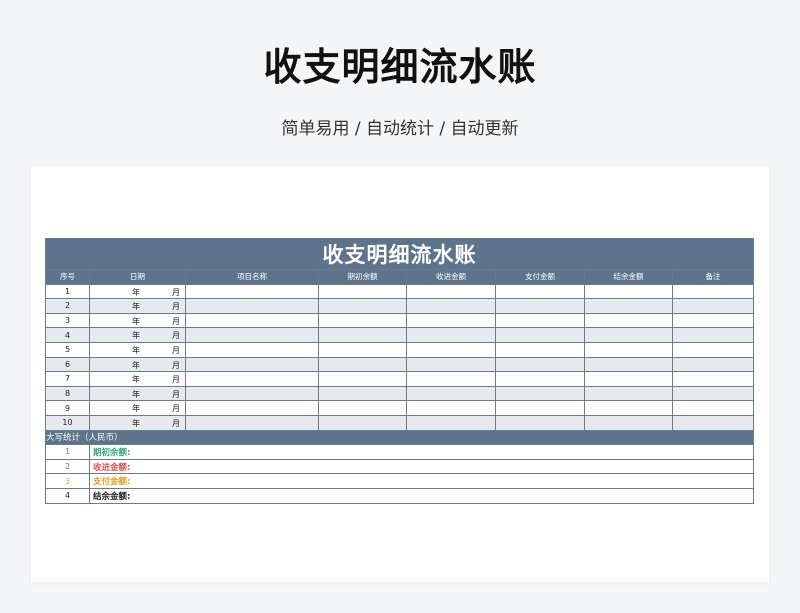  I want to click on sheet-banner: 收支明细流水账, so click(399, 254).